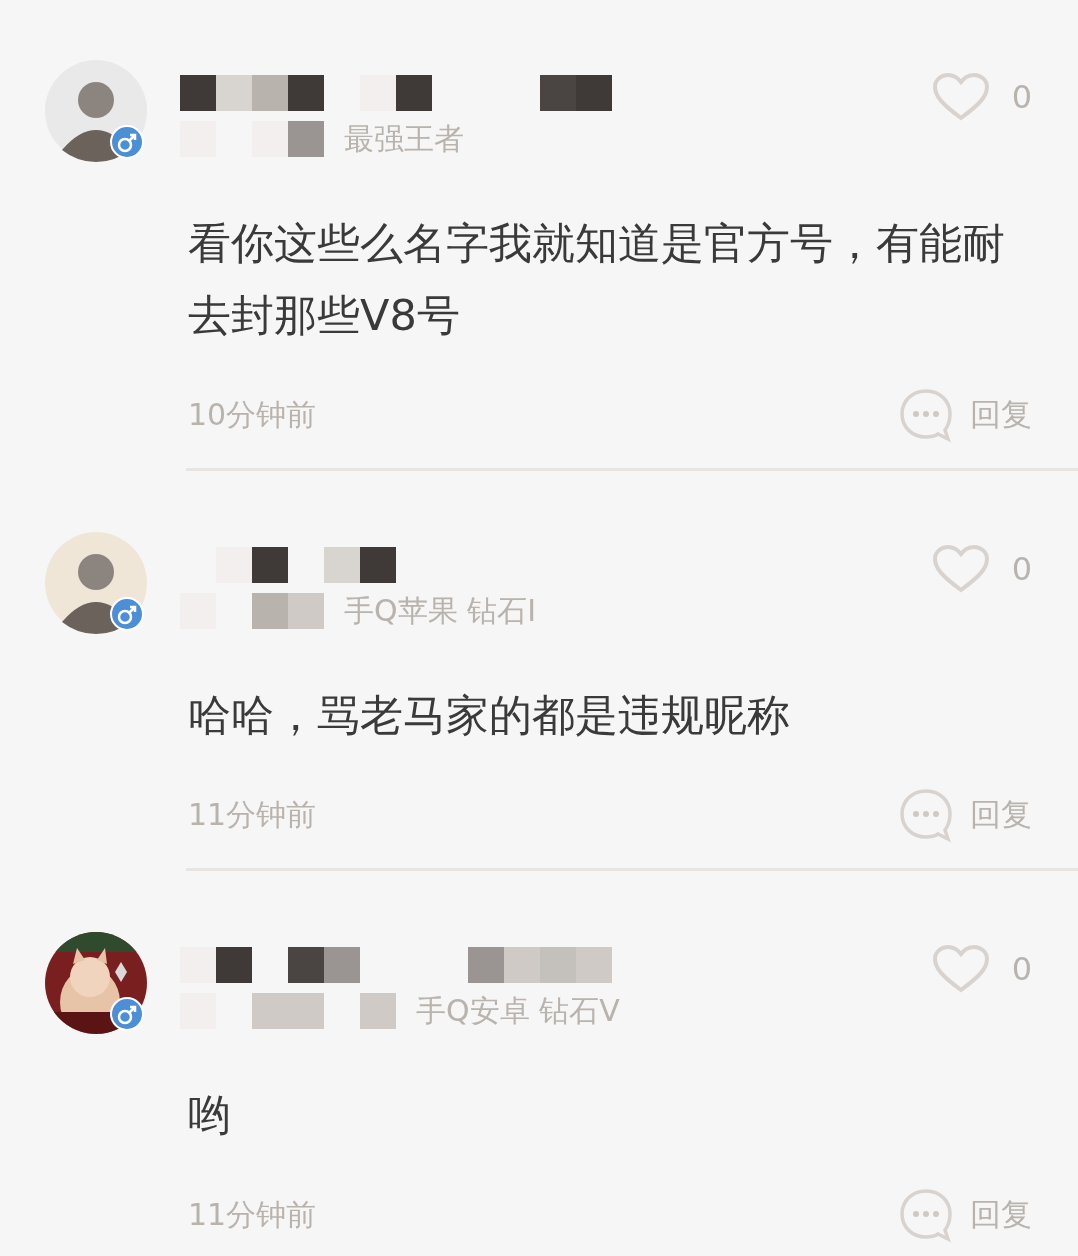  What do you see at coordinates (597, 279) in the screenshot?
I see `comment-text: 看你这些么名字我就知道是官方号，有能耐去封那些V8号` at bounding box center [597, 279].